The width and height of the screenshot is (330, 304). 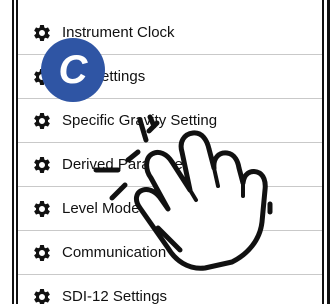 What do you see at coordinates (326, 152) in the screenshot?
I see `device-frame-right` at bounding box center [326, 152].